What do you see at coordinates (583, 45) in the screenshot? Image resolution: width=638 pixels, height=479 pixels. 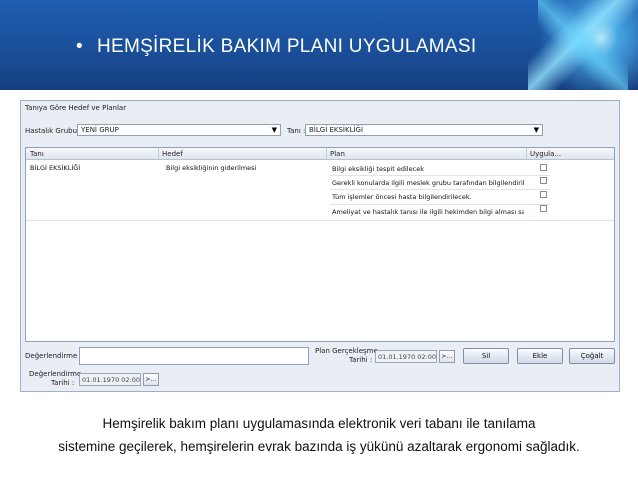 I see `decorative-beam` at bounding box center [583, 45].